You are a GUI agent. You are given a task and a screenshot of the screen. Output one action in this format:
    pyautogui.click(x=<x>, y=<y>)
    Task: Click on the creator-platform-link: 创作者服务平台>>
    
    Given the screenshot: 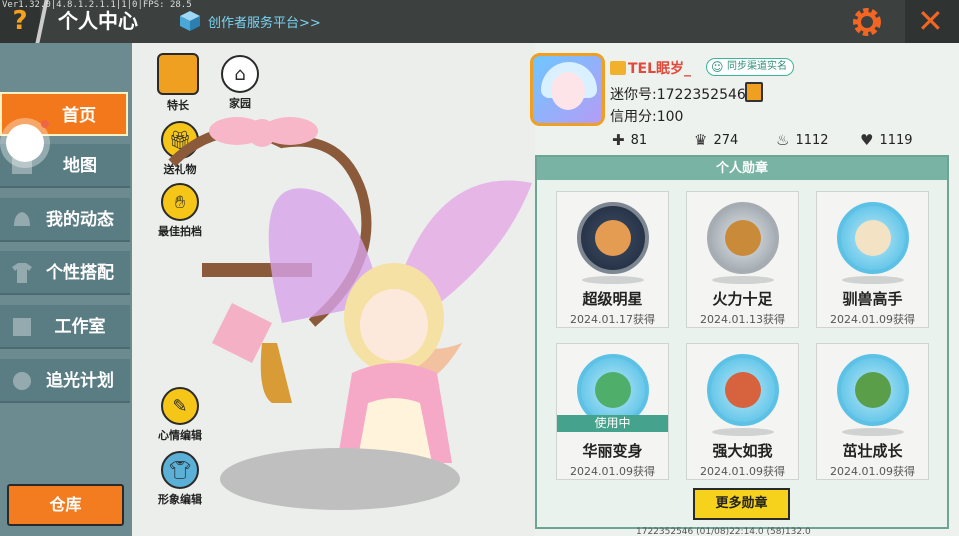 What is the action you would take?
    pyautogui.click(x=249, y=21)
    